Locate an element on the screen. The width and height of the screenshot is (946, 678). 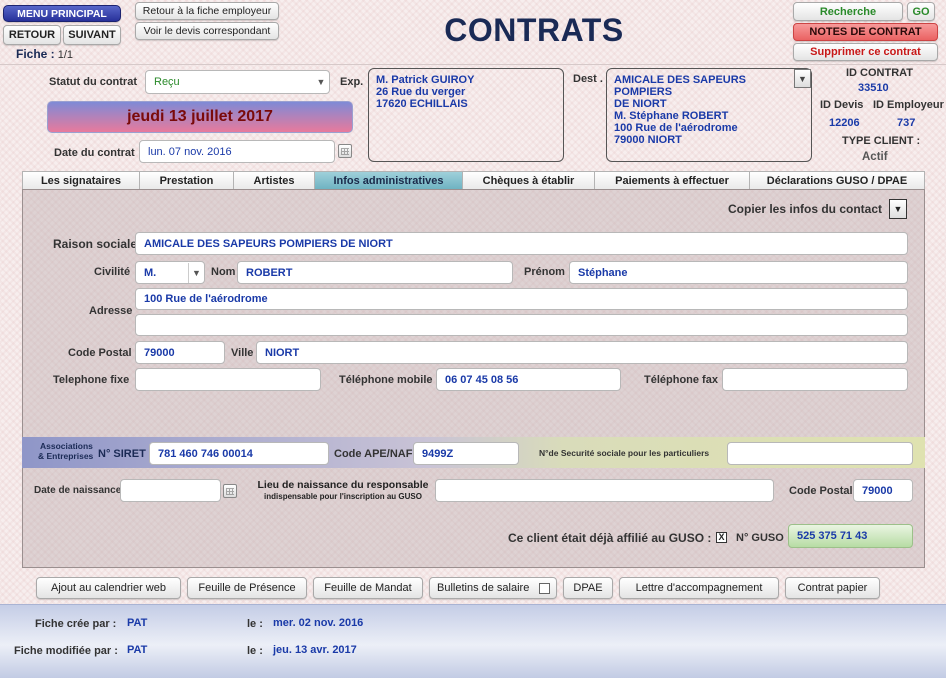
exp-line: 26 Rue du verger is located at coordinates (421, 92).